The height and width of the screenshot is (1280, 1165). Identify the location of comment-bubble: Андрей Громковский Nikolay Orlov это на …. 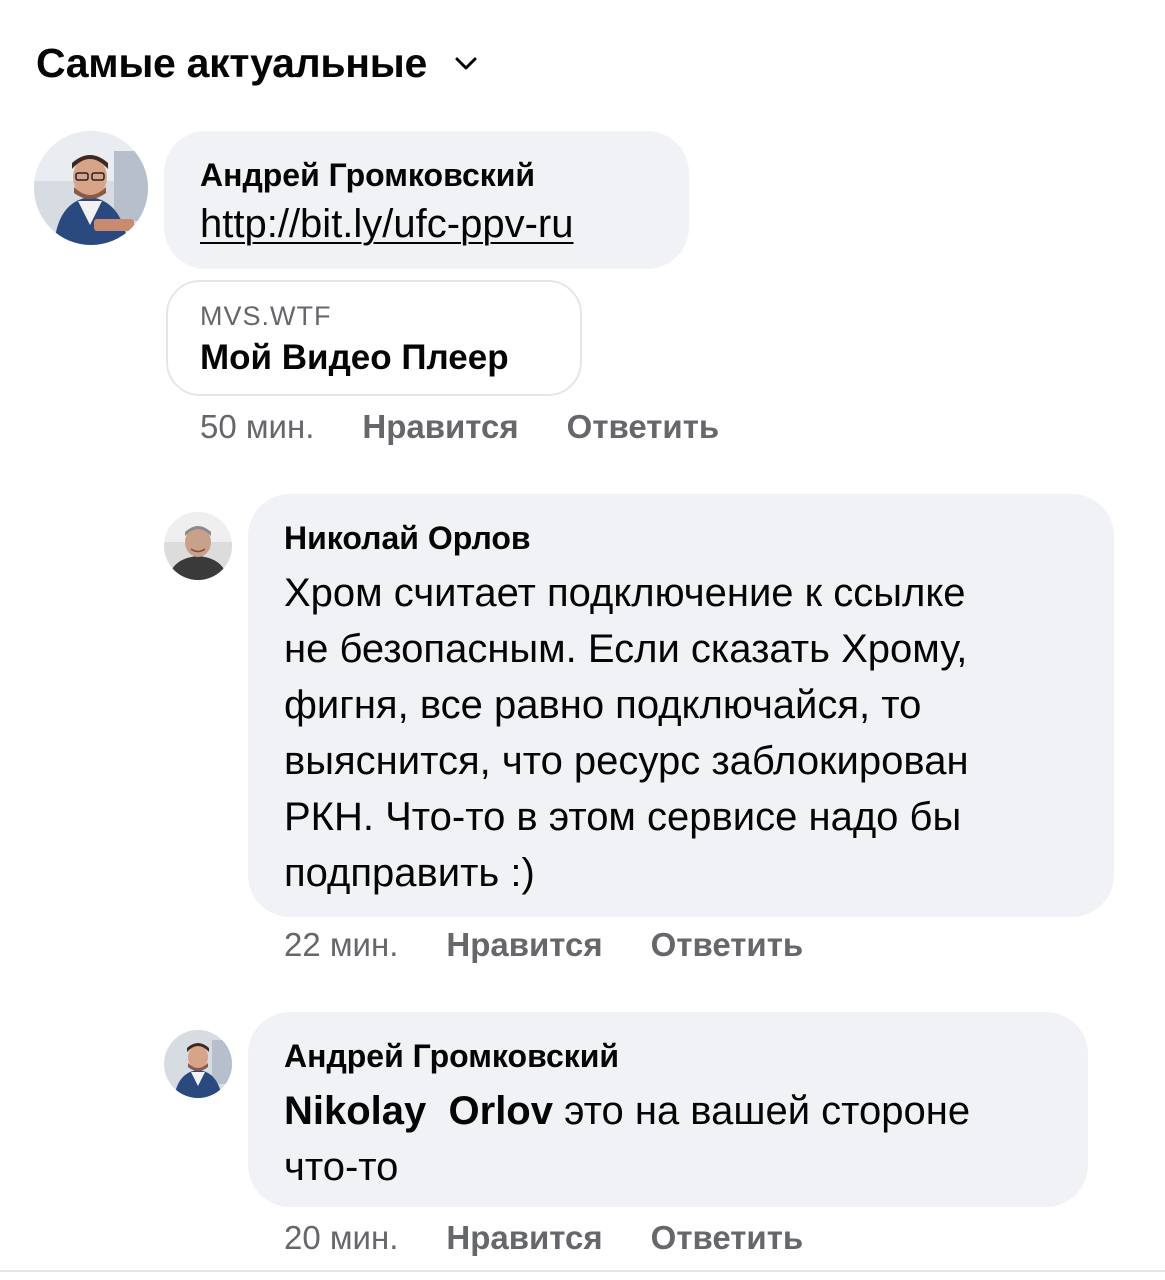
(668, 1109).